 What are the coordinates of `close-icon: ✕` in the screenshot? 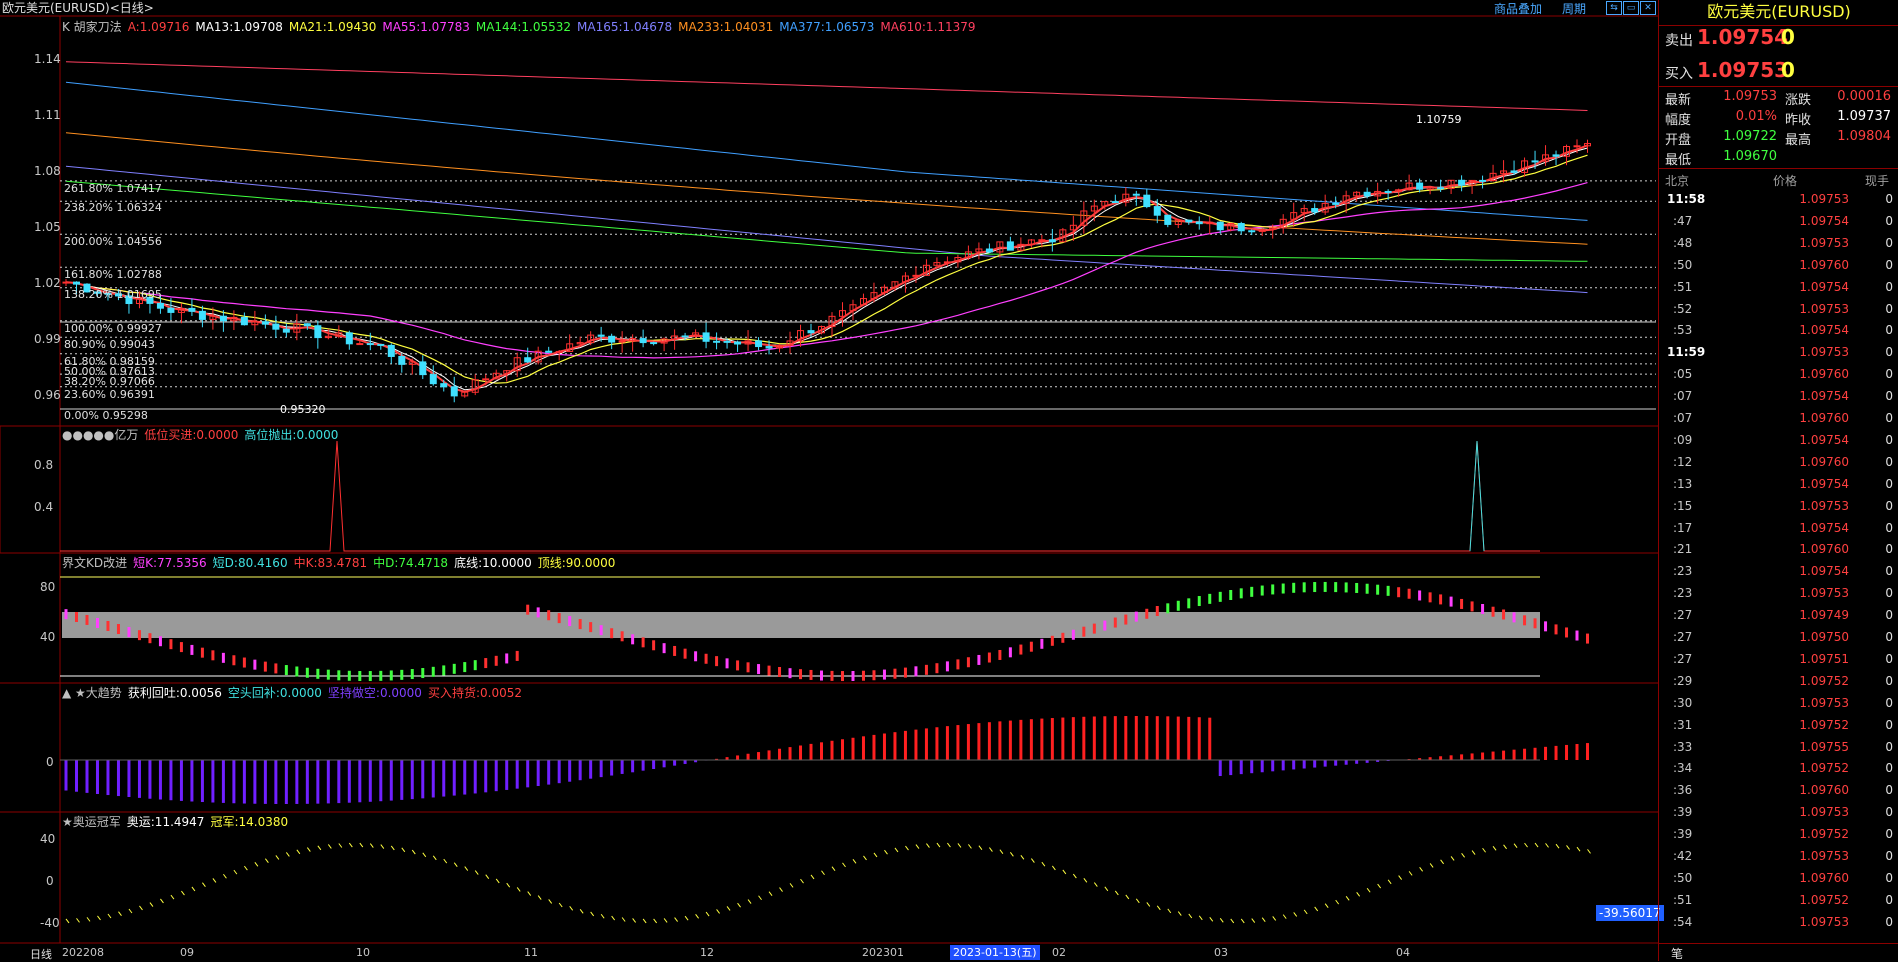 It's located at (1648, 8).